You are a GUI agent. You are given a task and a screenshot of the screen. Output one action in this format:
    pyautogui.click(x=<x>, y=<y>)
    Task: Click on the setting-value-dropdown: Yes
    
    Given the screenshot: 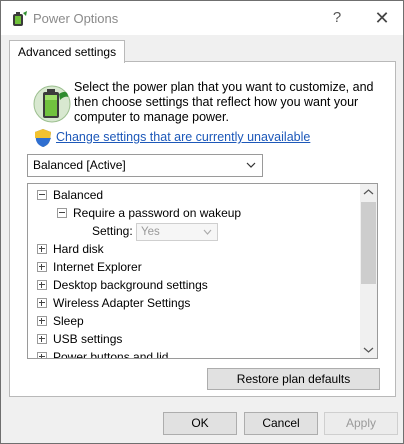 What is the action you would take?
    pyautogui.click(x=177, y=232)
    